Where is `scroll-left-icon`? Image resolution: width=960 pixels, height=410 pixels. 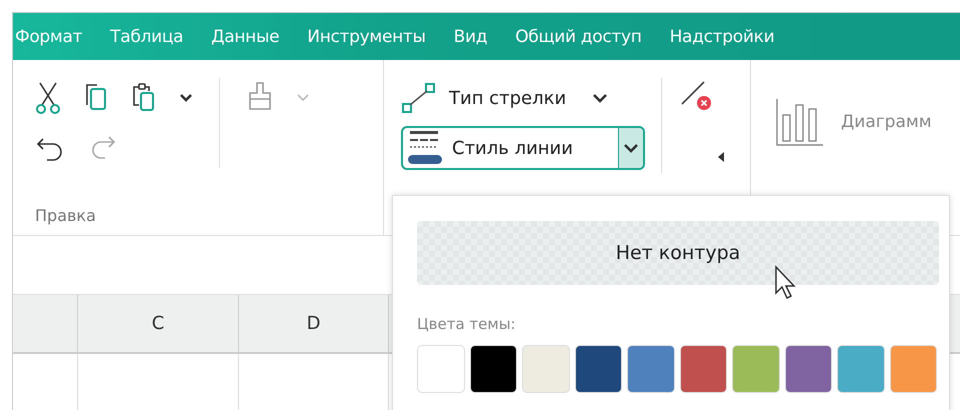 scroll-left-icon is located at coordinates (721, 157).